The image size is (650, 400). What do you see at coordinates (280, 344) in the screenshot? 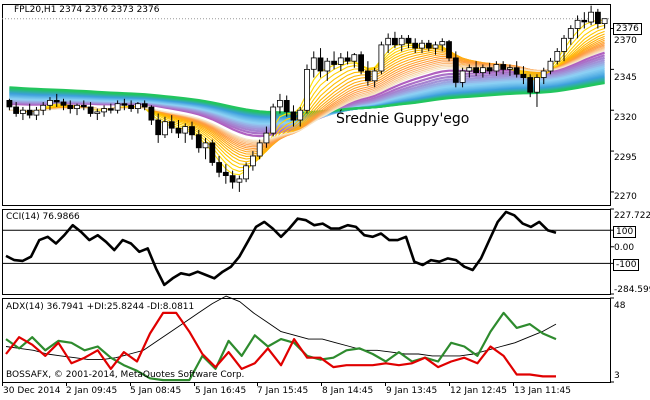
I see `minus-di-line` at bounding box center [280, 344].